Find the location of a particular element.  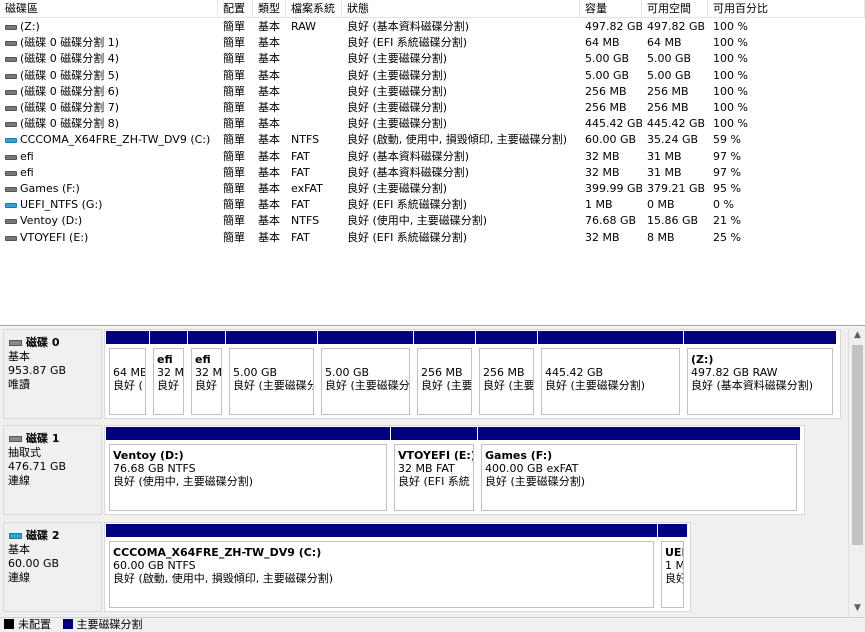

column-header-status: 狀態 is located at coordinates (461, 9).